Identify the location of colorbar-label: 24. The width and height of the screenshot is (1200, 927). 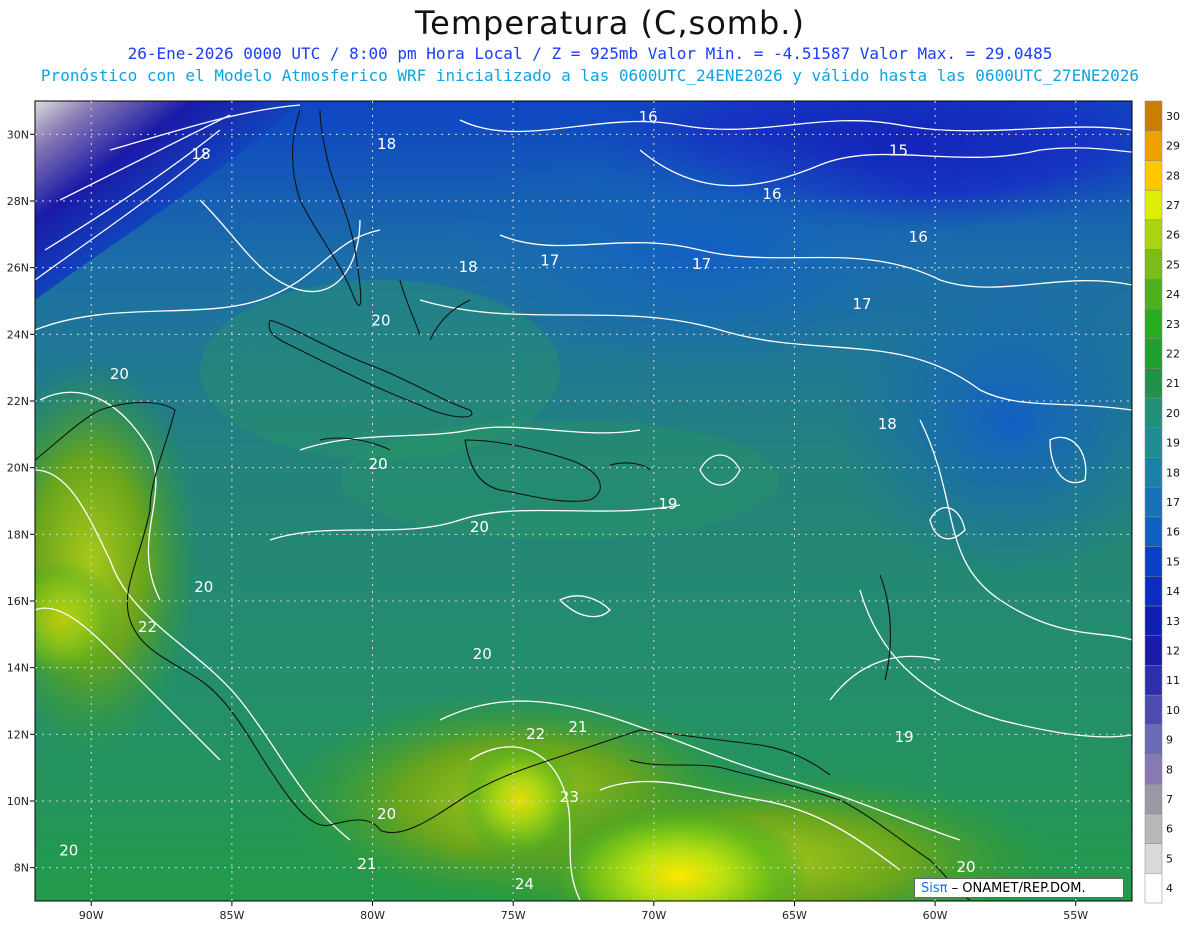
(1173, 294).